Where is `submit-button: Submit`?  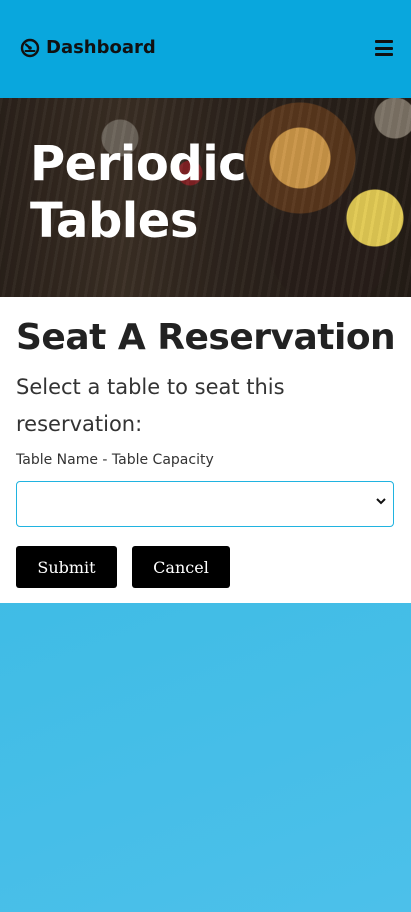
submit-button: Submit is located at coordinates (66, 567).